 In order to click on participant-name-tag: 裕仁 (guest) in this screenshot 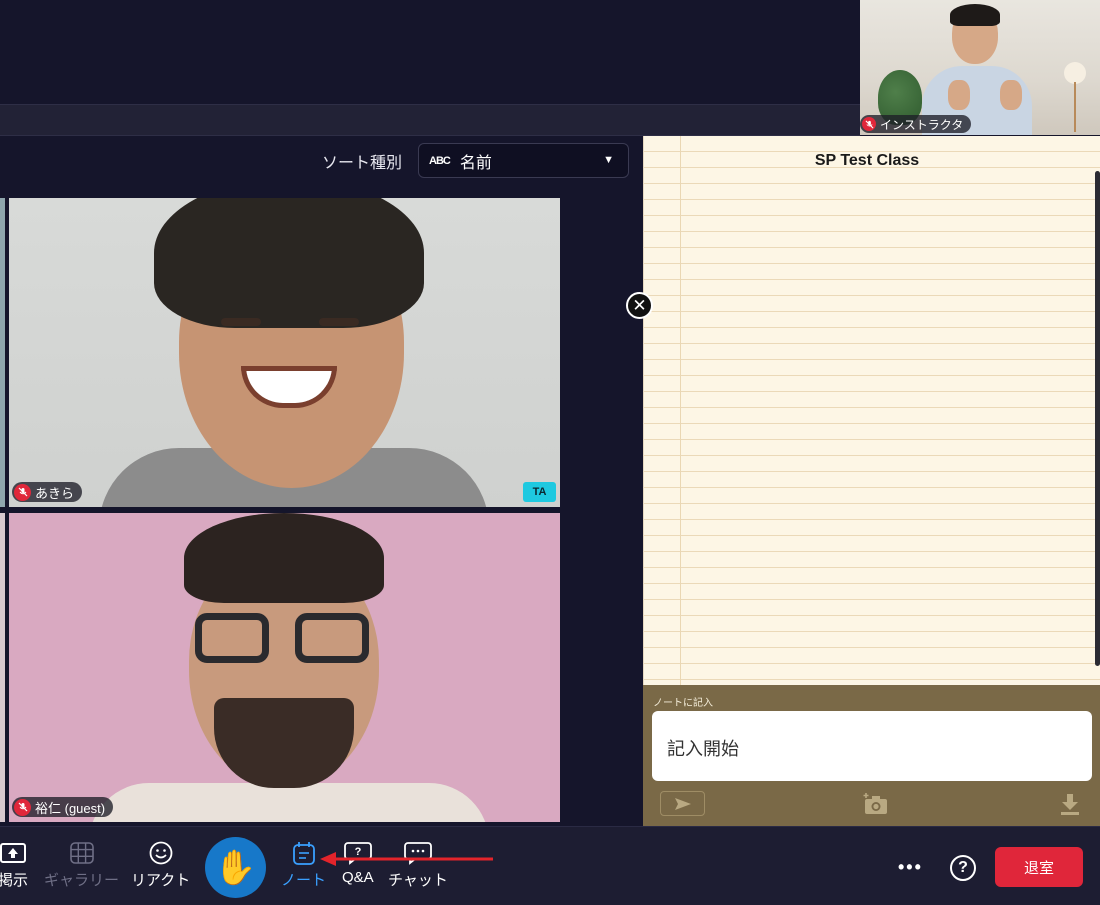, I will do `click(63, 807)`.